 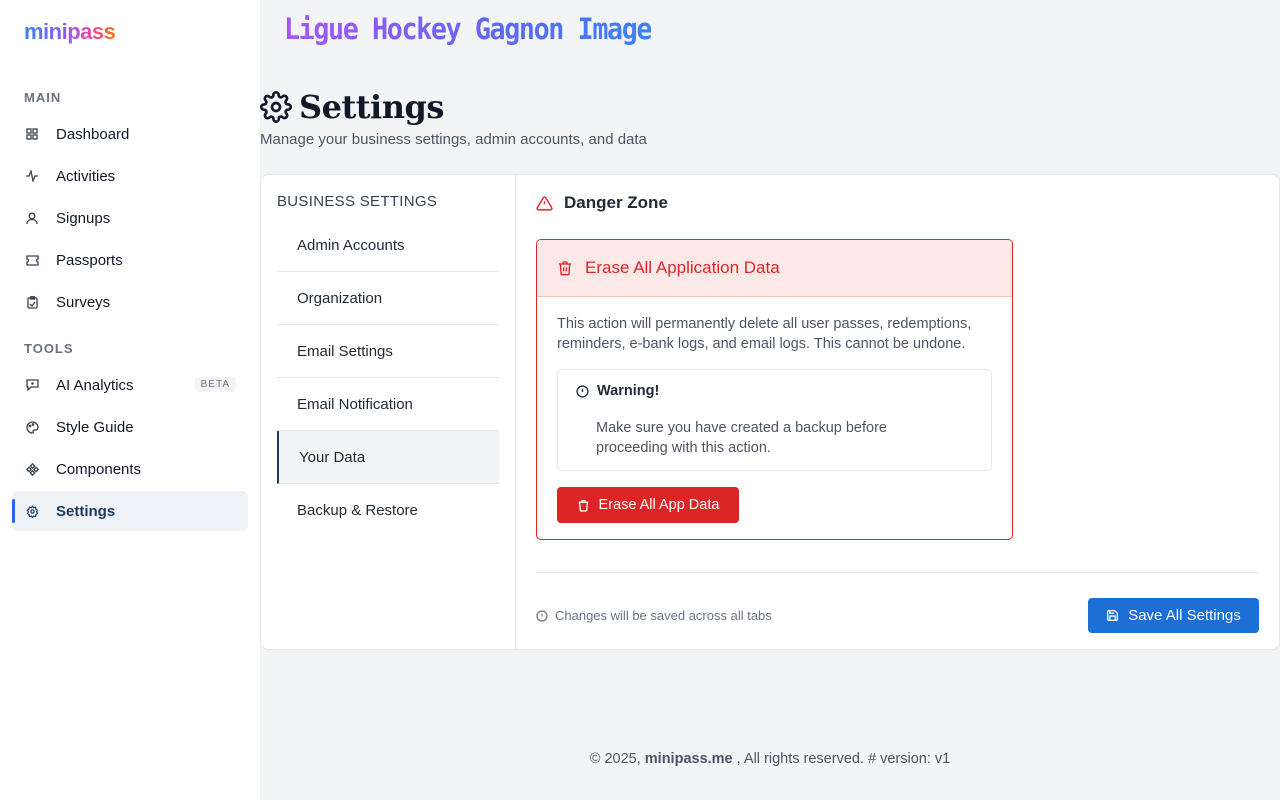 What do you see at coordinates (215, 384) in the screenshot?
I see `beta-badge: BETA` at bounding box center [215, 384].